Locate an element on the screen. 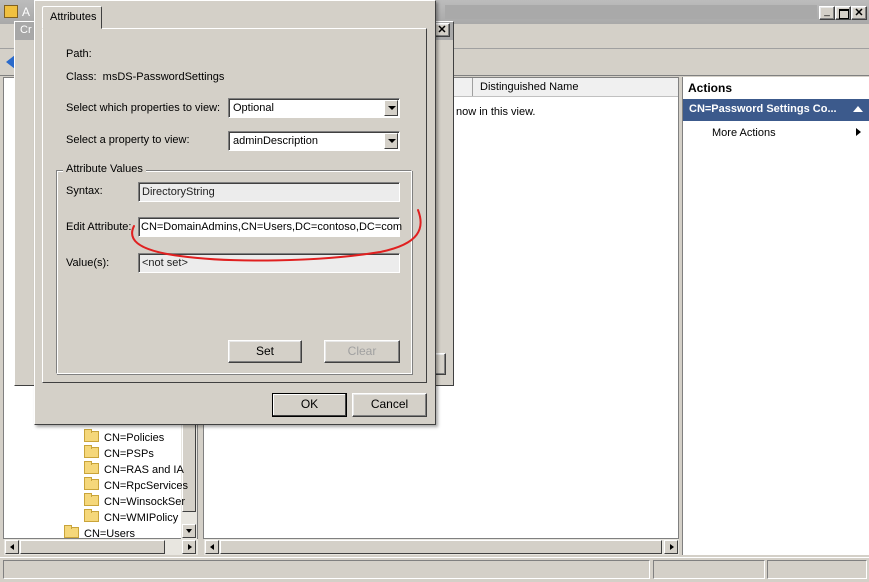  titlebar-right-strip is located at coordinates (631, 12).